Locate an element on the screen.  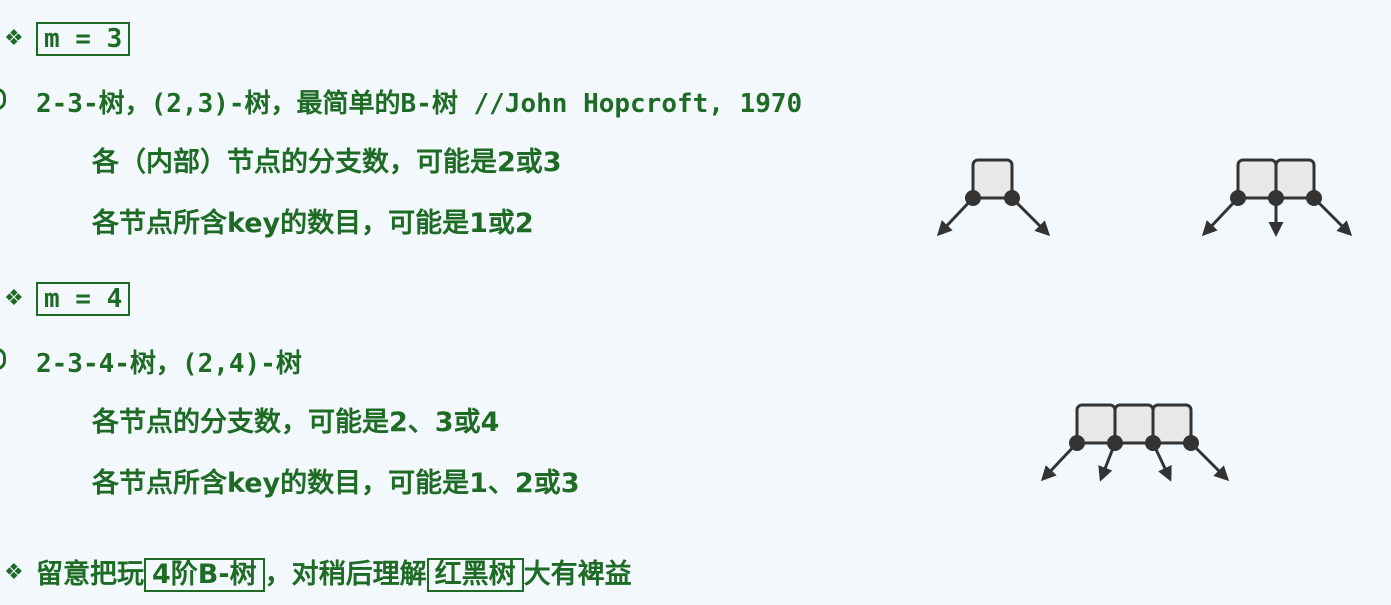
node-two-keys is located at coordinates (1277, 197).